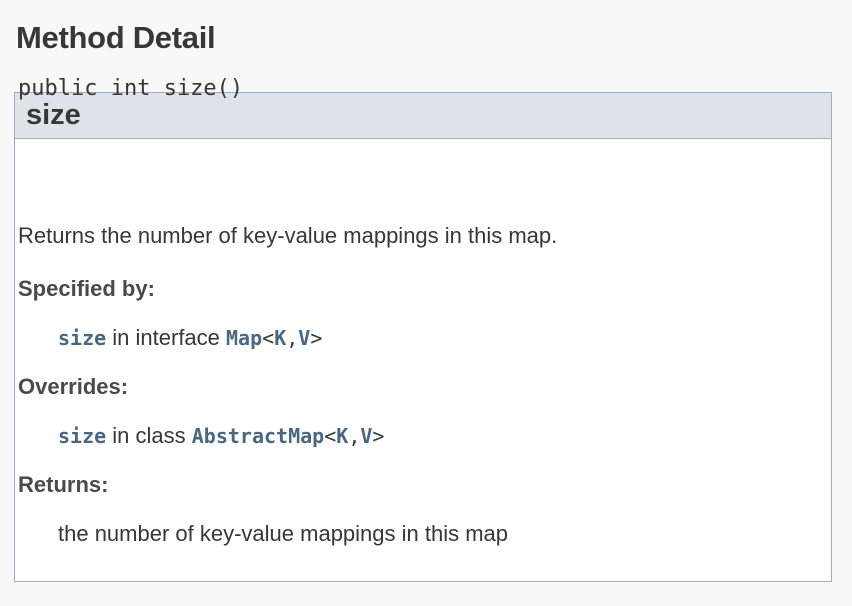  I want to click on specified-by-label: Specified by:, so click(86, 288).